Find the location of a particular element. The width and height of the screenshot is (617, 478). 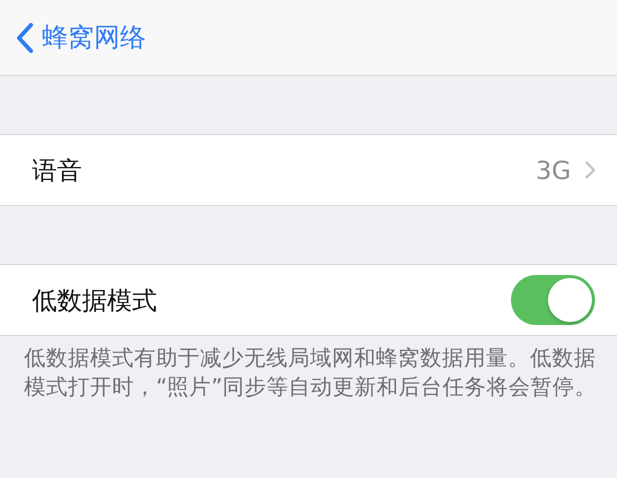

footer-text: 低数据模式有助于减少无线局域网和蜂窝数据用量。低数据模式打开时，“照片”同步等自动更新和后台任务将会暂停。 is located at coordinates (310, 373).